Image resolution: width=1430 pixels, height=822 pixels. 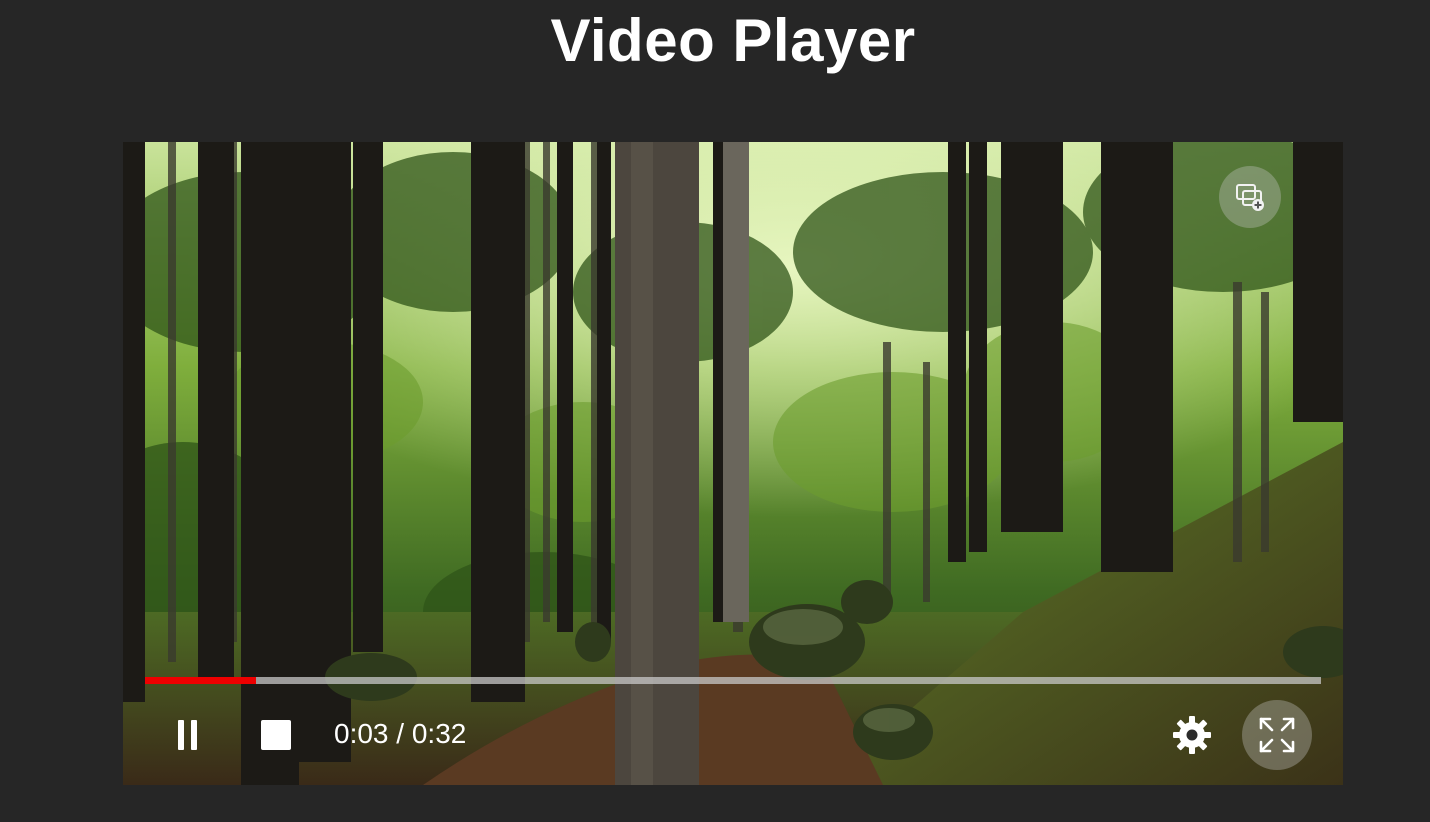 I want to click on current-time: 0:03, so click(x=361, y=733).